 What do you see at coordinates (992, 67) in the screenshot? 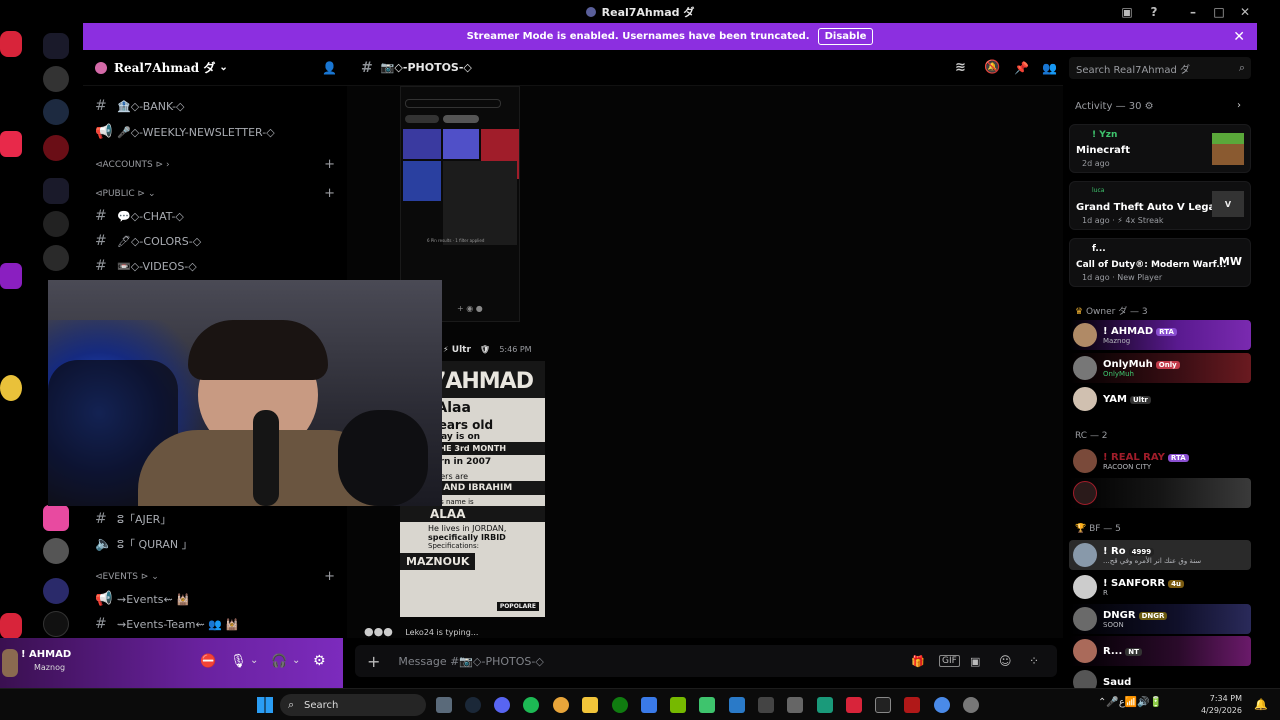
I see `mute-icon: 🔕` at bounding box center [992, 67].